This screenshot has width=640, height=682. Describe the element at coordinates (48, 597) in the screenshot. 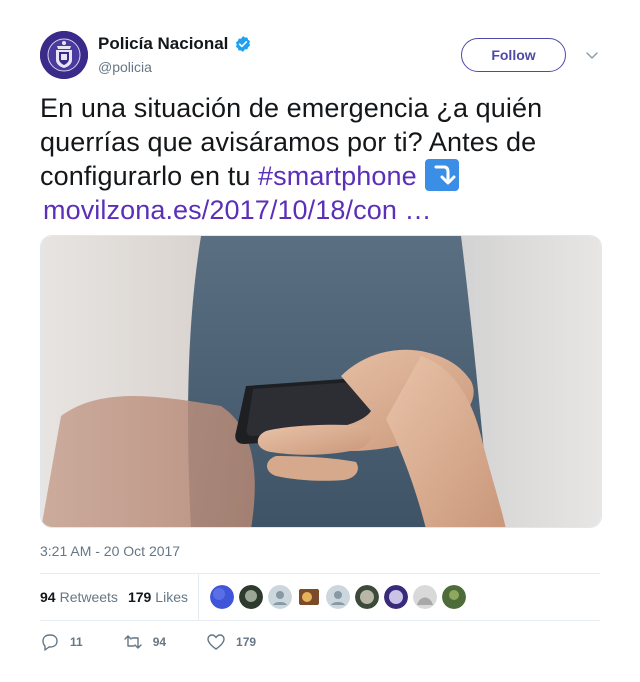

I see `retweets-count: 94` at that location.